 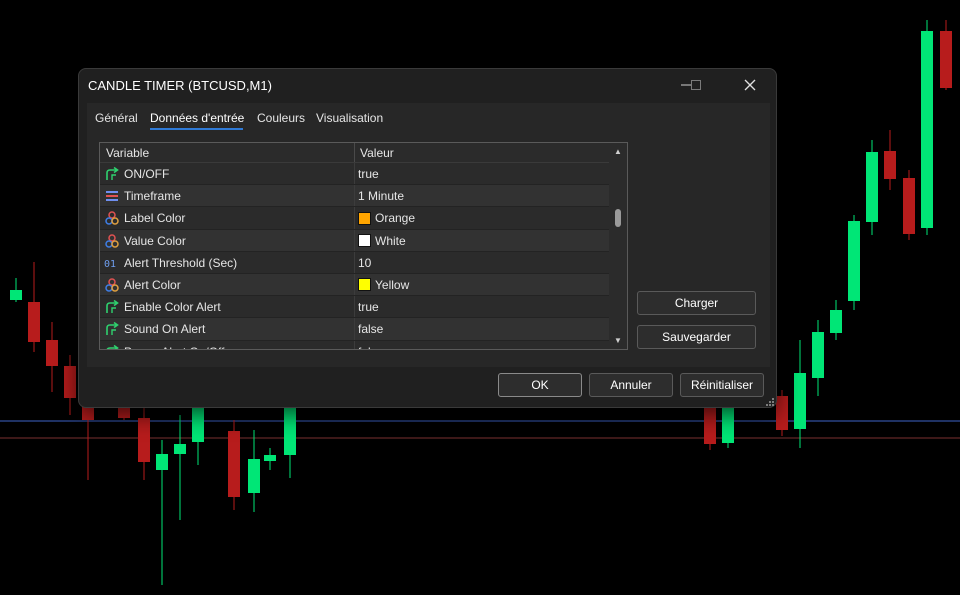 I want to click on input-value-text: Yellow, so click(x=392, y=284).